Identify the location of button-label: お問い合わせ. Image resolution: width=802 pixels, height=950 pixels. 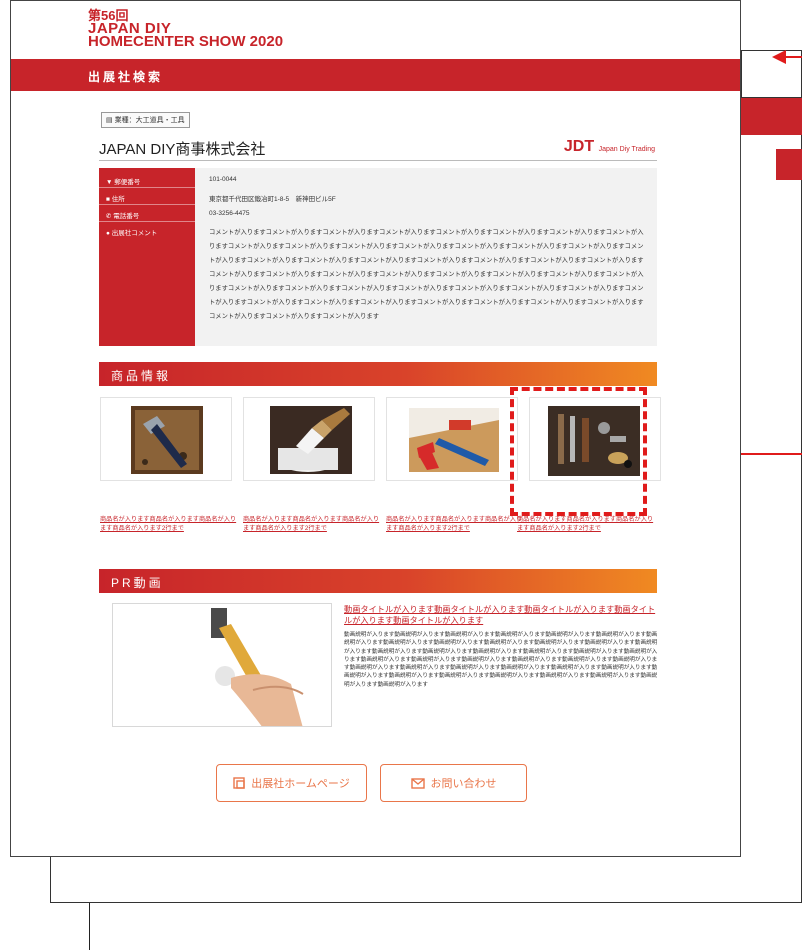
(463, 784).